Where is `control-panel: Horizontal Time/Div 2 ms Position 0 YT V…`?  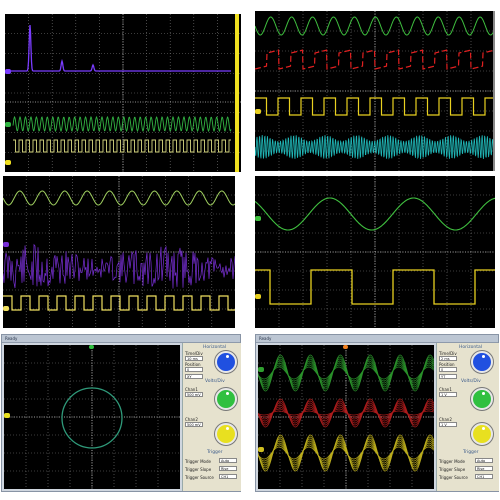
control-panel: Horizontal Time/Div 2 ms Position 0 YT V… is located at coordinates (467, 417).